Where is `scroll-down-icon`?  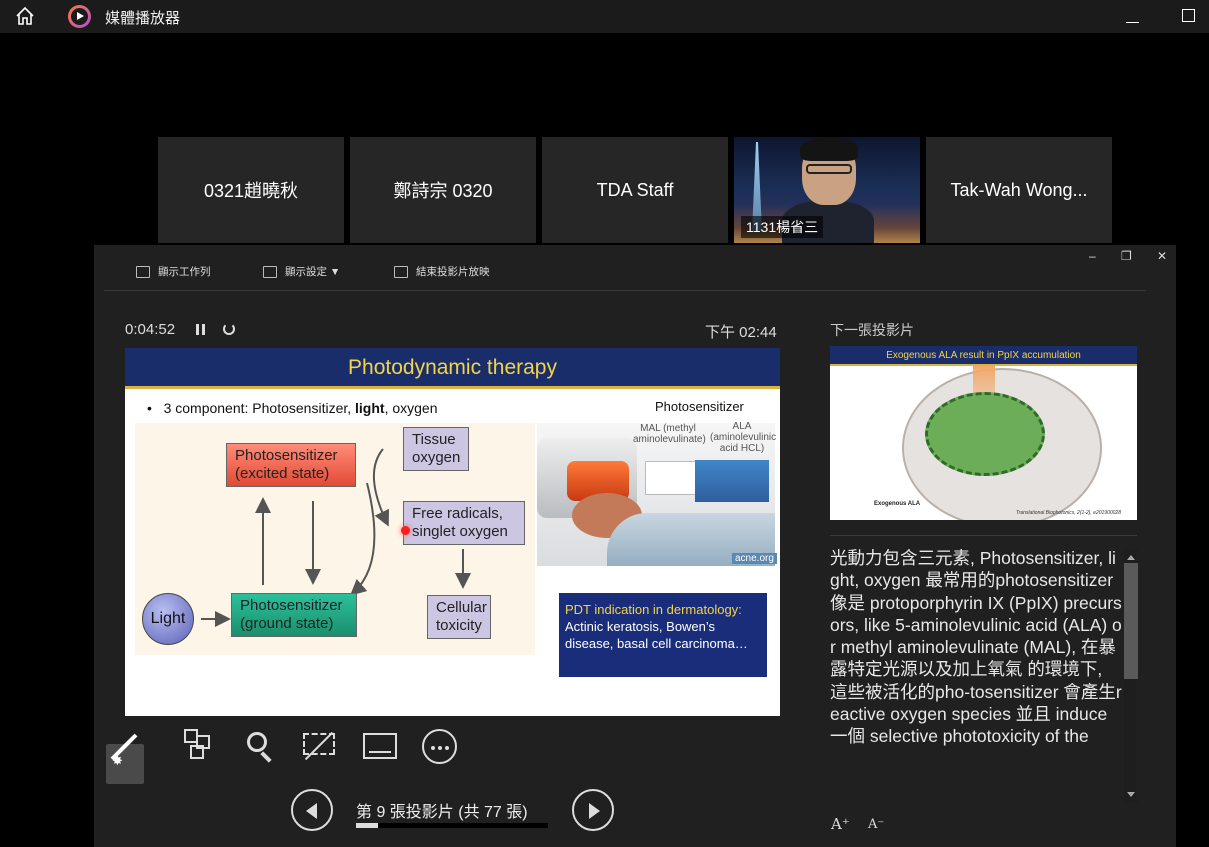
scroll-down-icon is located at coordinates (1131, 794).